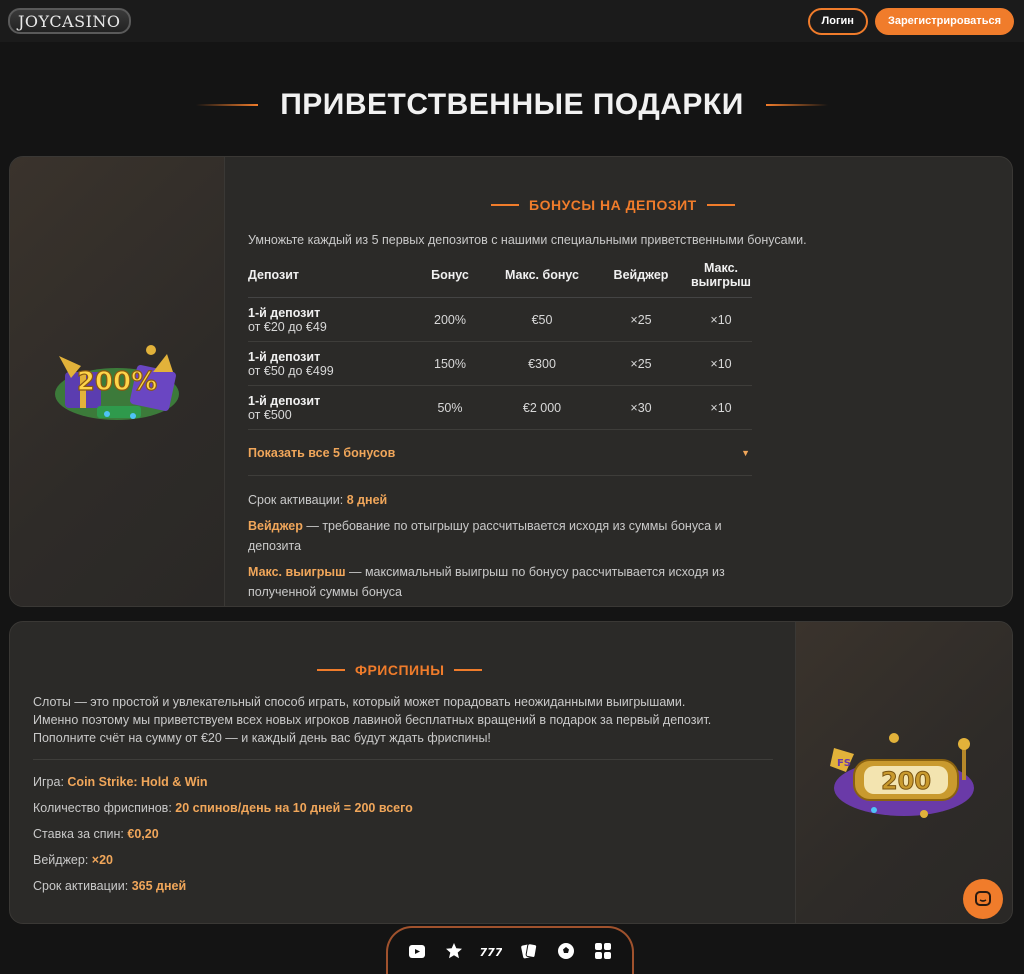 The width and height of the screenshot is (1024, 974). I want to click on show-all-label: Показать все 5 бонусов, so click(322, 452).